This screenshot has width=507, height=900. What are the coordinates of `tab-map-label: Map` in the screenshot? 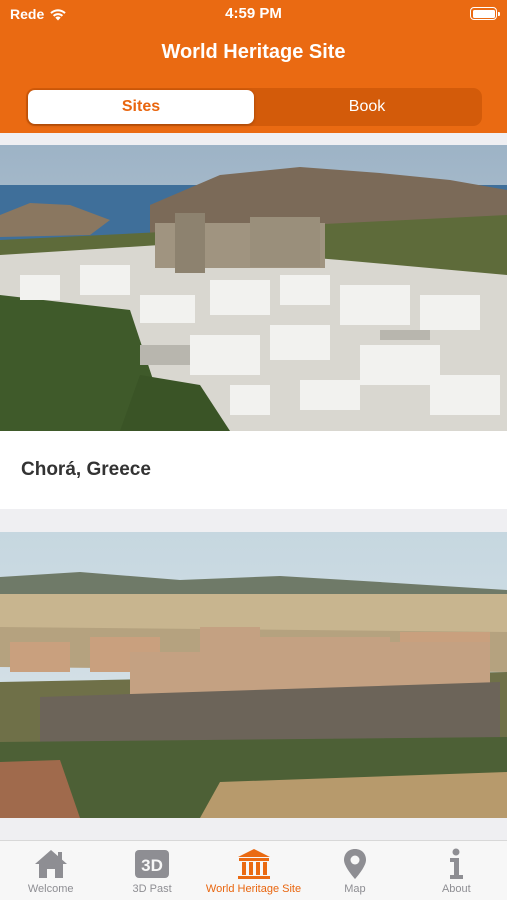 It's located at (355, 889).